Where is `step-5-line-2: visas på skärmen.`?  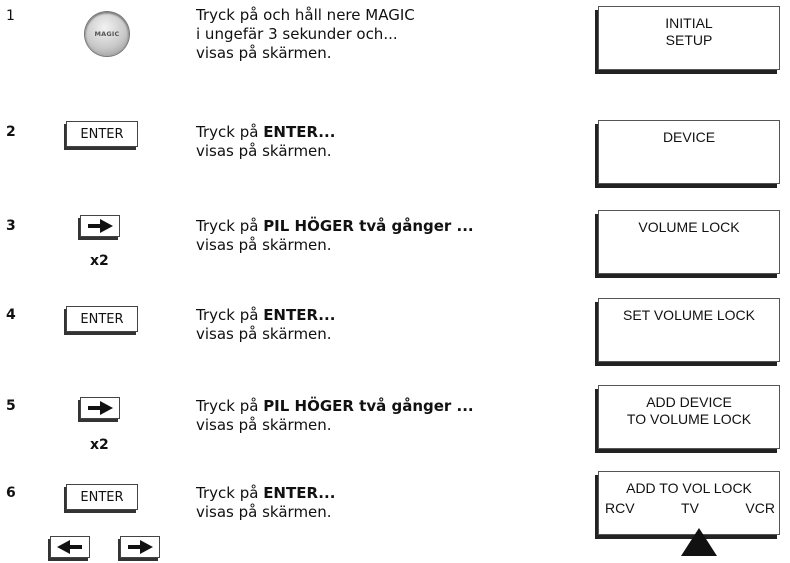
step-5-line-2: visas på skärmen. is located at coordinates (264, 425).